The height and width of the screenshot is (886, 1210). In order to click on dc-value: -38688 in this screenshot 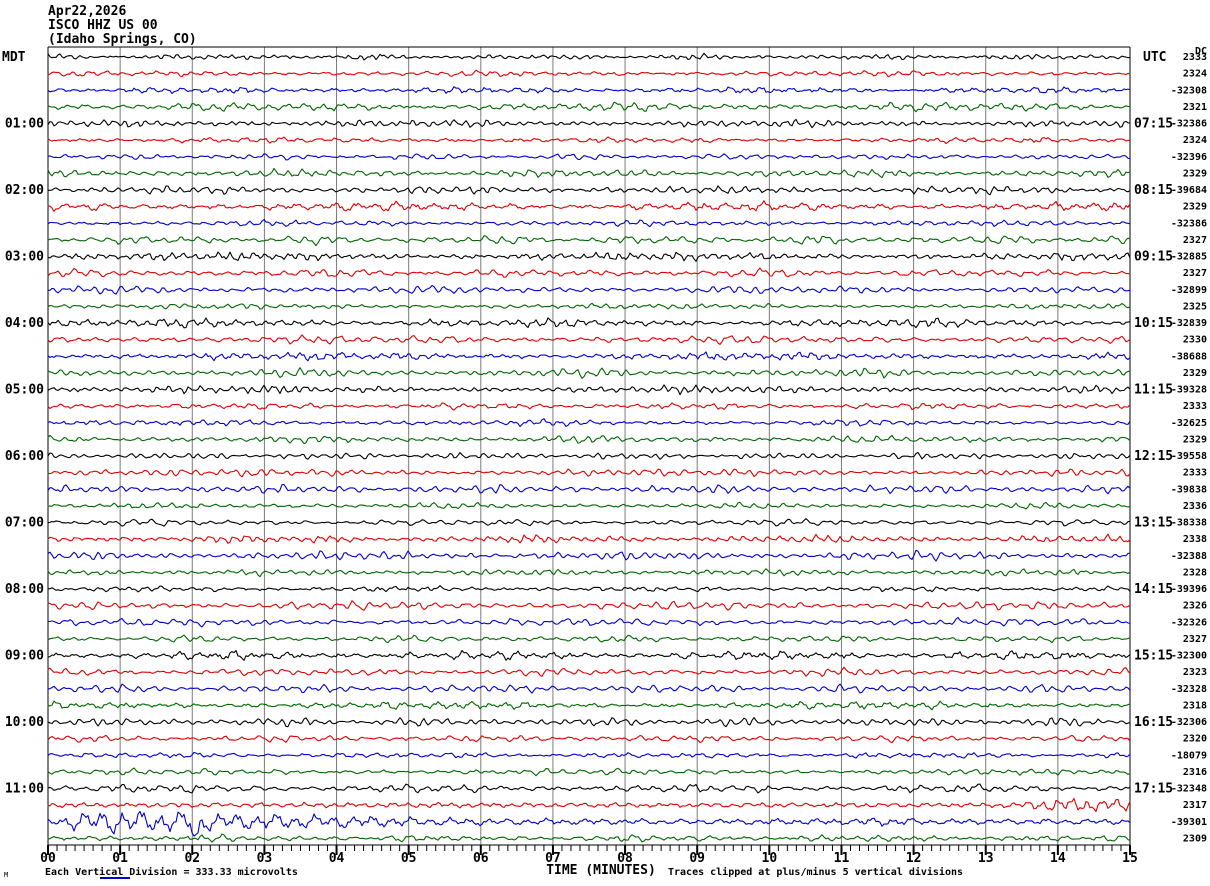, I will do `click(1189, 356)`.